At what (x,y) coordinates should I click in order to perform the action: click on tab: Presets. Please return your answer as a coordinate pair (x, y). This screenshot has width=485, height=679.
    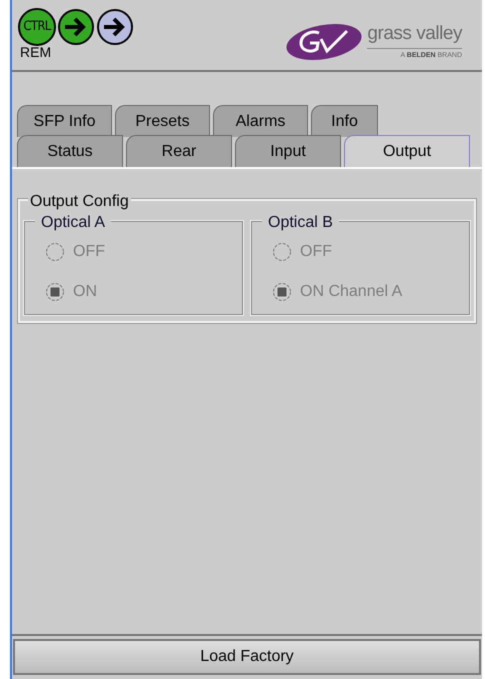
    Looking at the image, I should click on (162, 121).